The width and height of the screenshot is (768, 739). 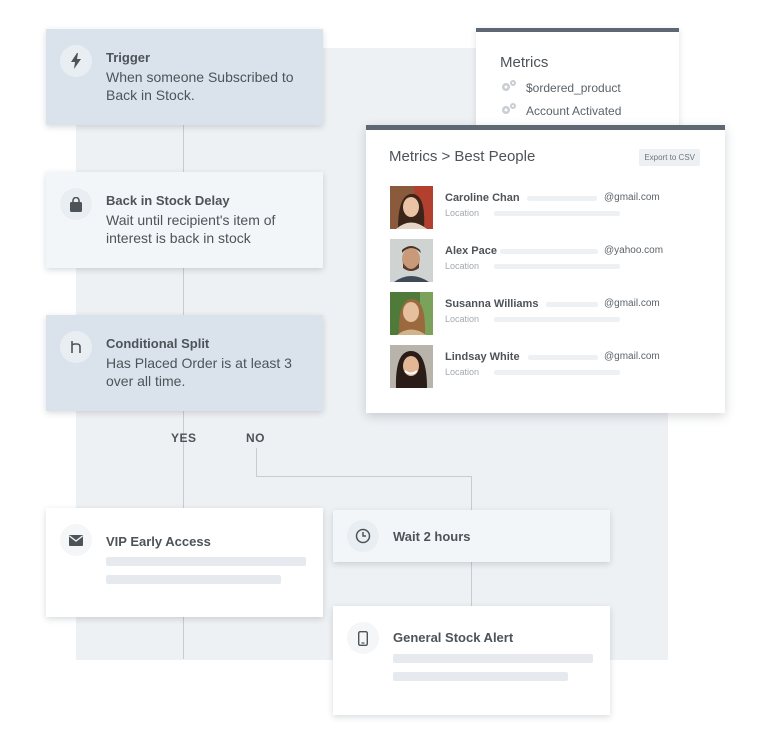 I want to click on delay-title: Back in Stock Delay, so click(x=168, y=200).